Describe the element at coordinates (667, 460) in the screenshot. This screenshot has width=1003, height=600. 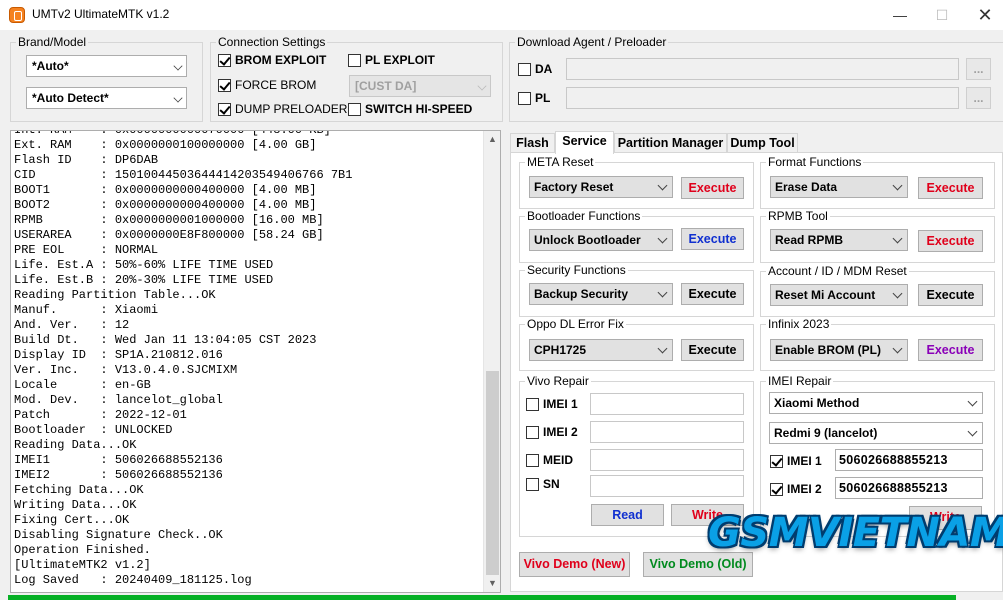
I see `vivo-meid-input` at that location.